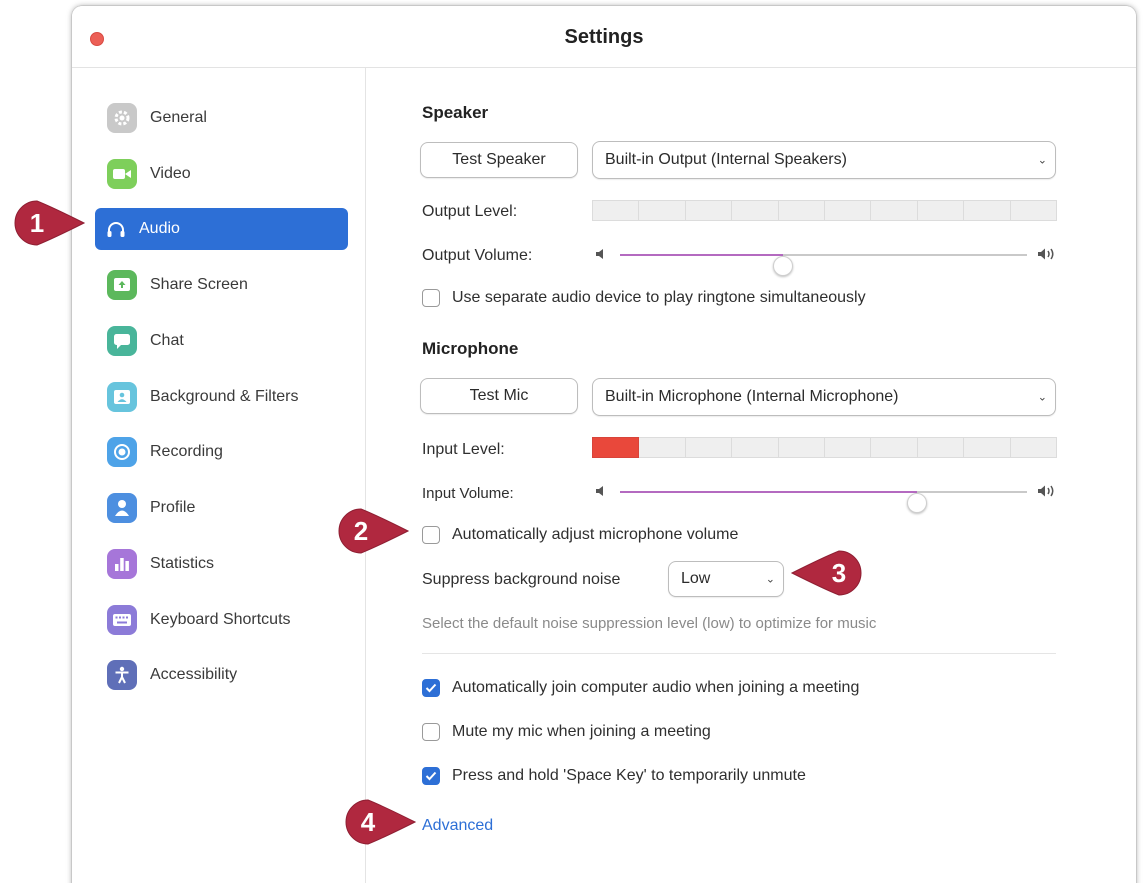  What do you see at coordinates (468, 493) in the screenshot?
I see `input-volume-label: Input Volume:` at bounding box center [468, 493].